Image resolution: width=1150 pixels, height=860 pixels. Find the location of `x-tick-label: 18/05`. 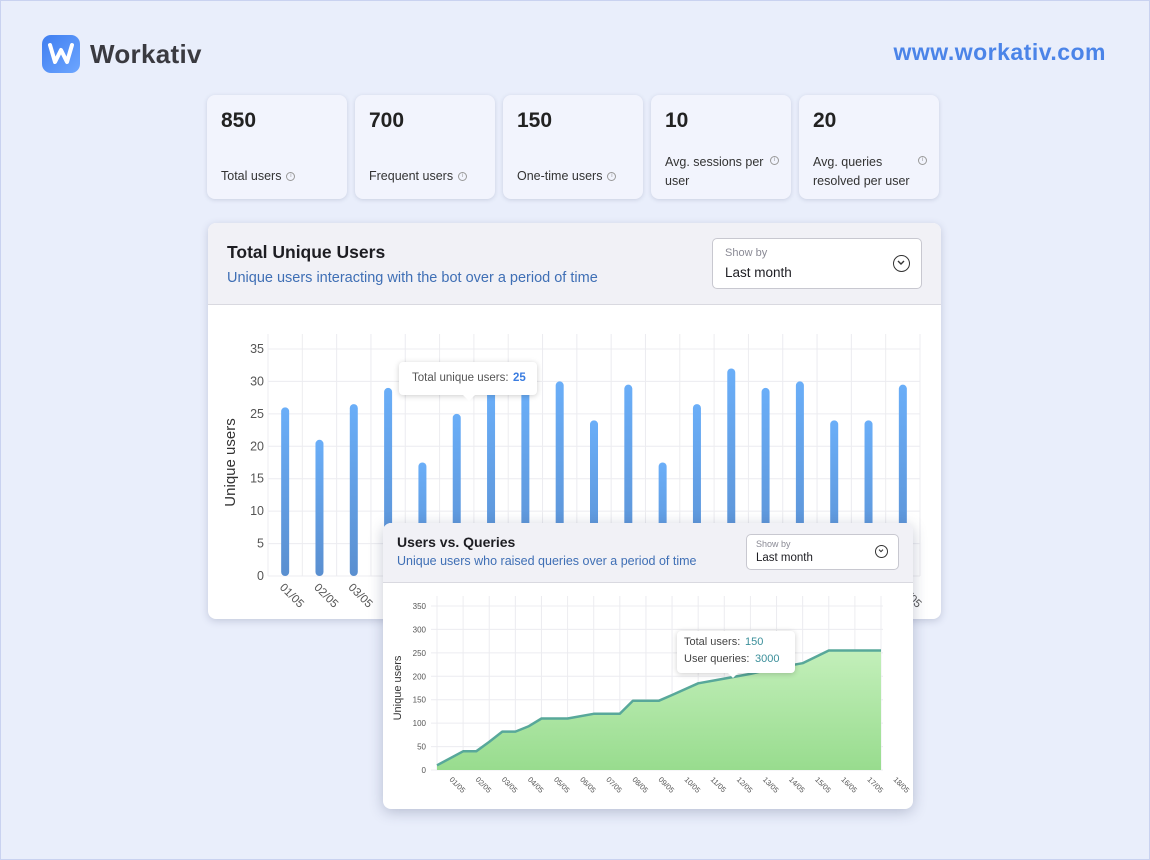

x-tick-label: 18/05 is located at coordinates (902, 785).